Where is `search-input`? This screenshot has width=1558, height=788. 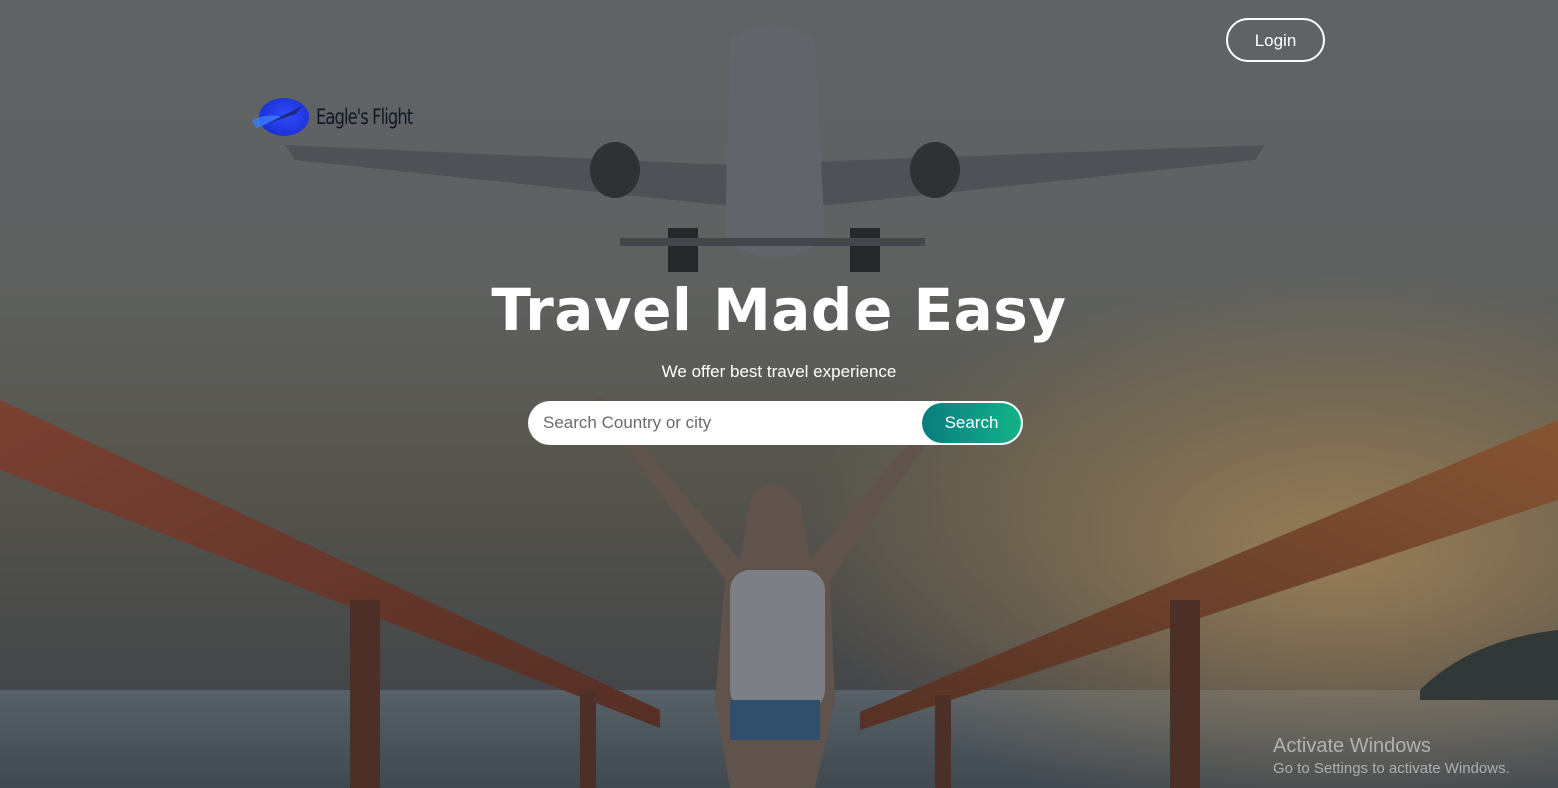 search-input is located at coordinates (723, 423).